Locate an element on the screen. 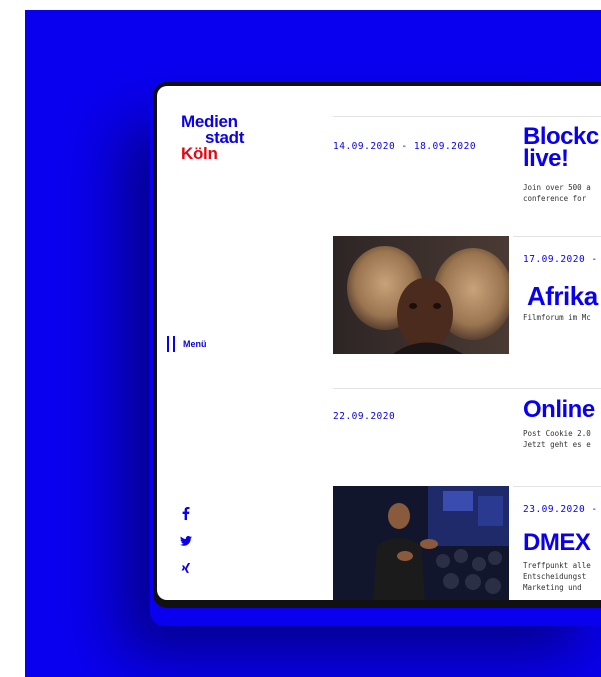  menu-icon is located at coordinates (171, 344).